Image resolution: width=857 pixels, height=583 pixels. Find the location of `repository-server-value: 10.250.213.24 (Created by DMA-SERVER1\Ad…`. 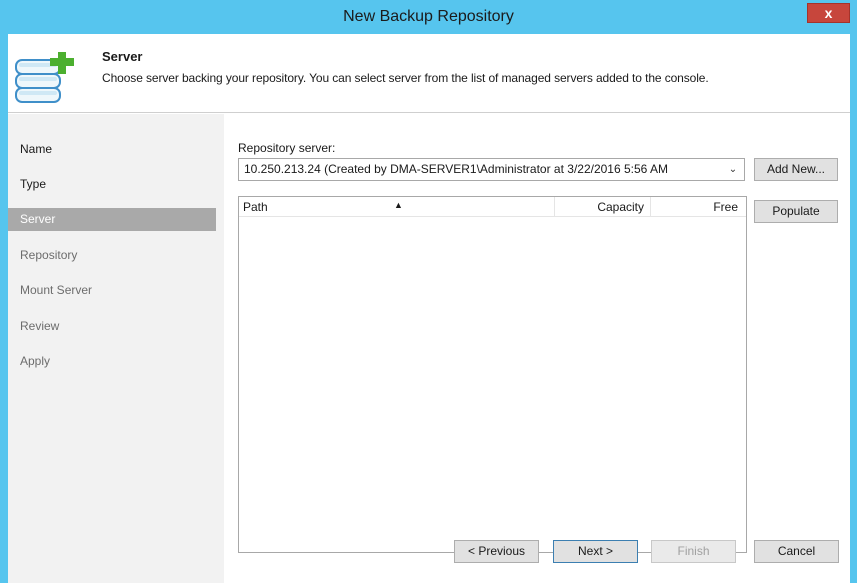

repository-server-value: 10.250.213.24 (Created by DMA-SERVER1\Ad… is located at coordinates (456, 169).